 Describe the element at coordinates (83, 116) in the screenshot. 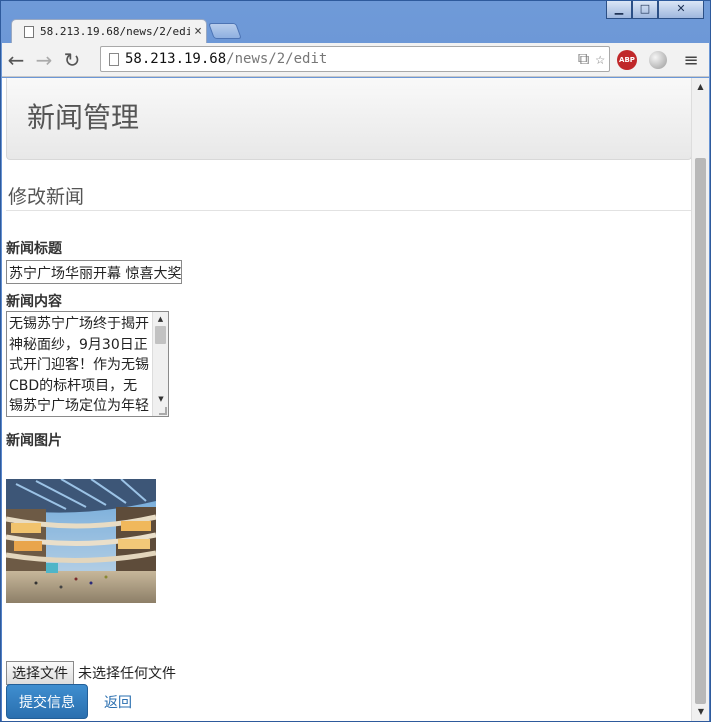

I see `site-brand: 新闻管理` at that location.